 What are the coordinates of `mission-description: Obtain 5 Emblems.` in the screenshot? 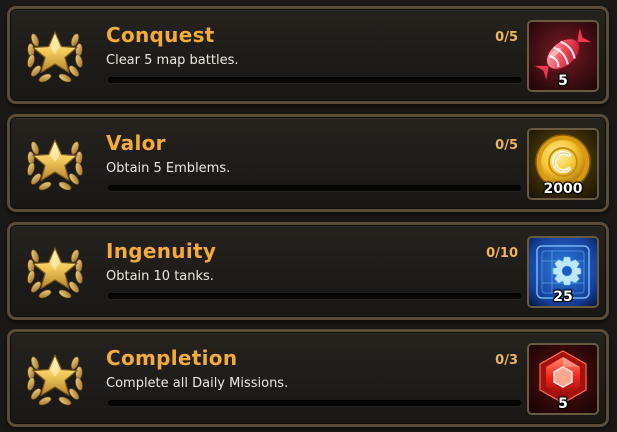 It's located at (168, 168).